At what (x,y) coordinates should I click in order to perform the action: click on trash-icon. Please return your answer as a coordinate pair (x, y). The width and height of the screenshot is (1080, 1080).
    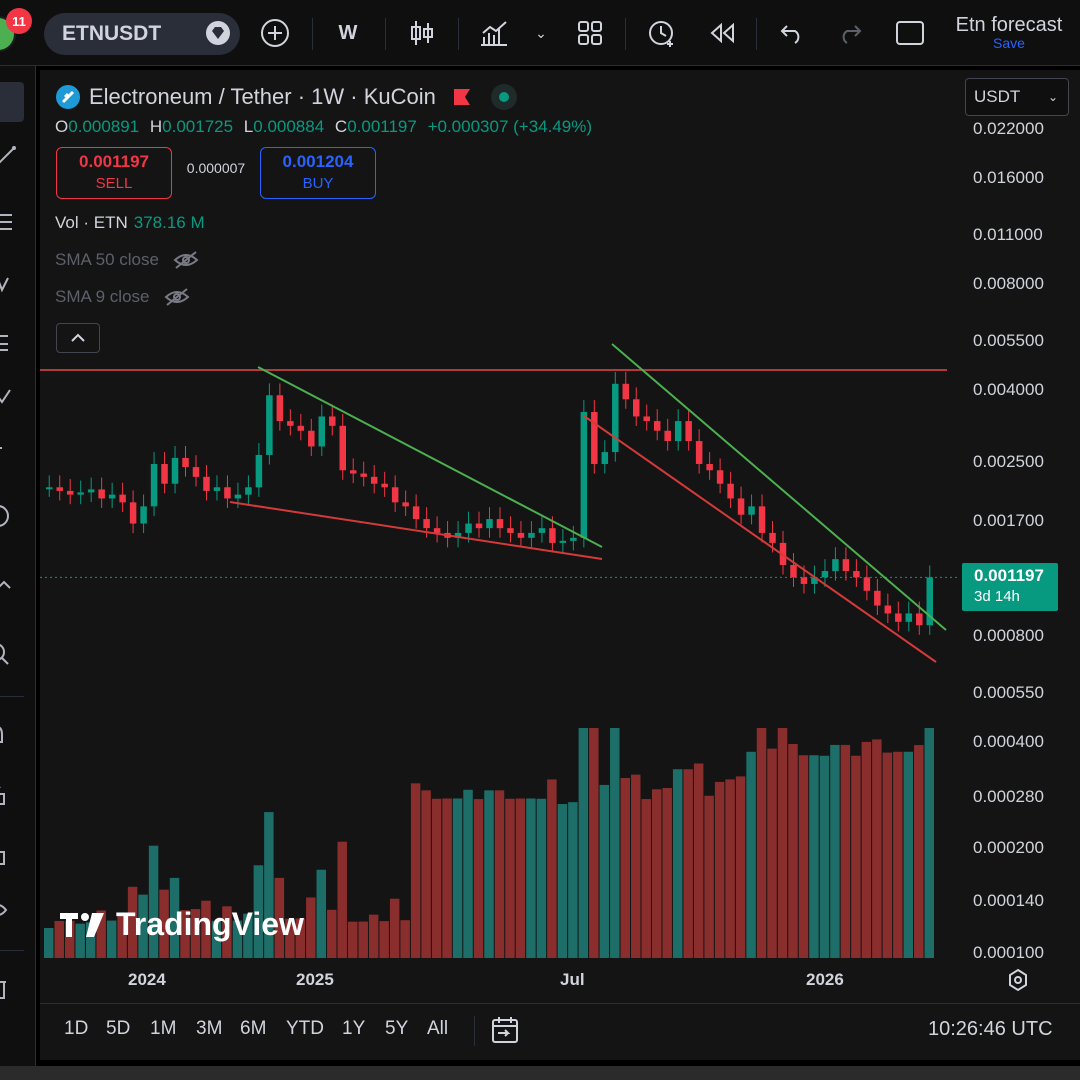
    Looking at the image, I should click on (12, 991).